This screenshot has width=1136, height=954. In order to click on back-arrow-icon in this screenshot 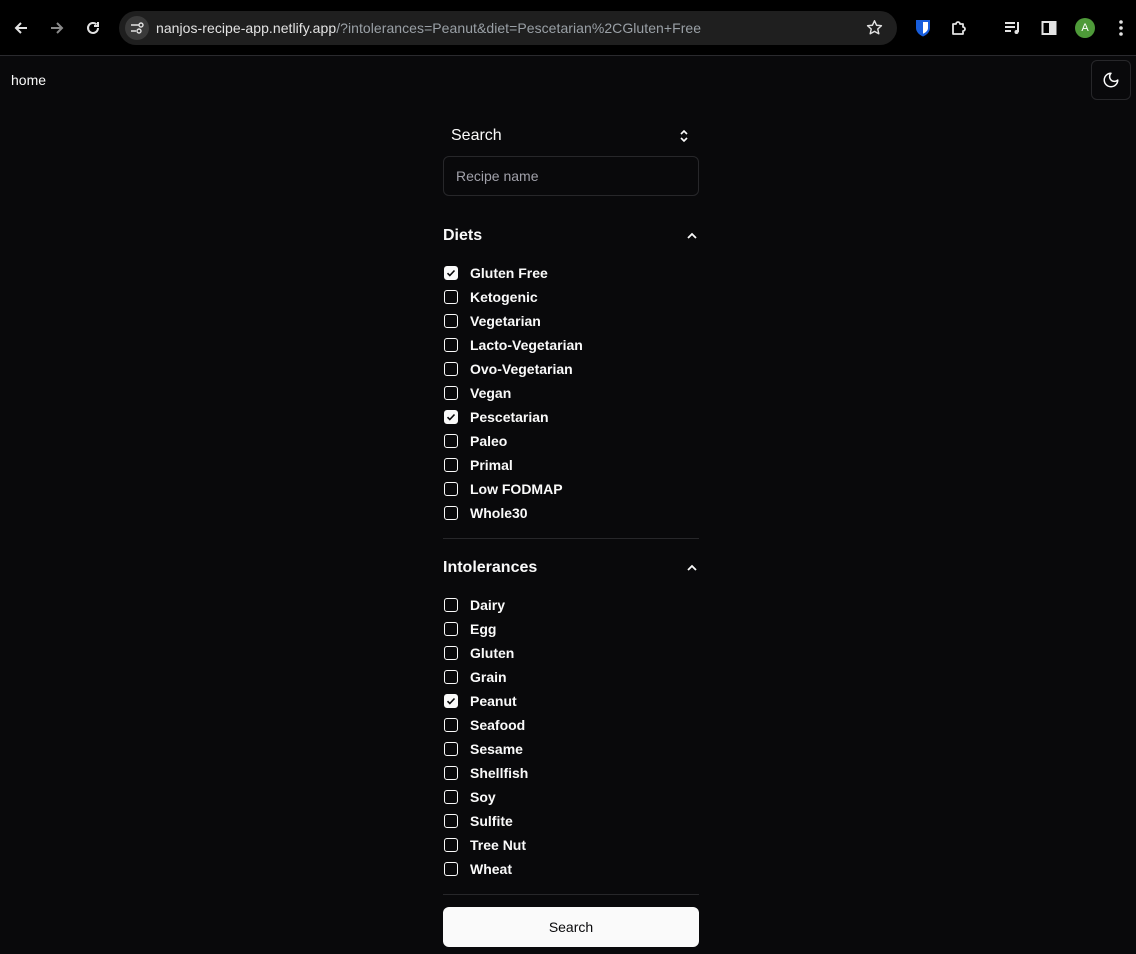, I will do `click(20, 28)`.